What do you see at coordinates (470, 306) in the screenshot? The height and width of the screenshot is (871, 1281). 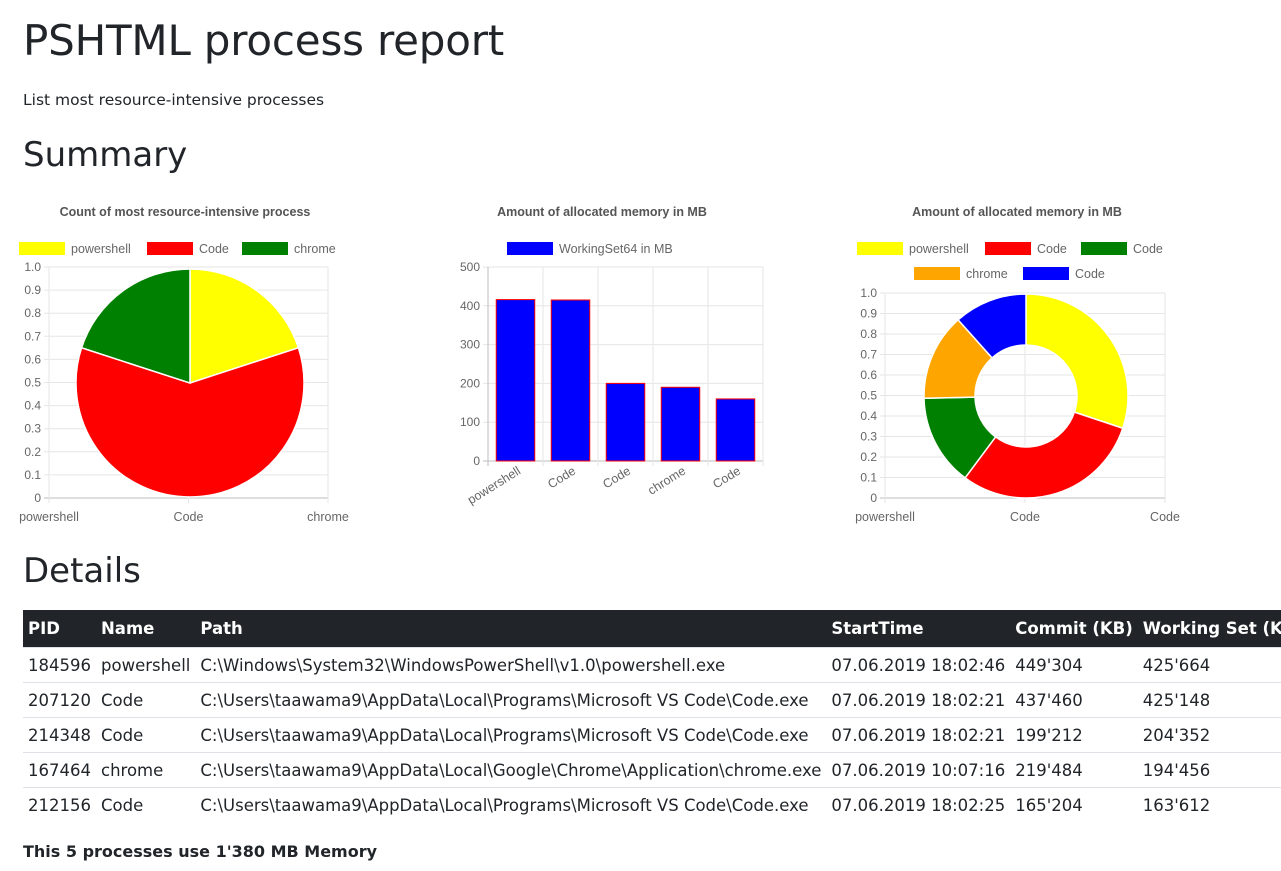 I see `y-tick-label: 400` at bounding box center [470, 306].